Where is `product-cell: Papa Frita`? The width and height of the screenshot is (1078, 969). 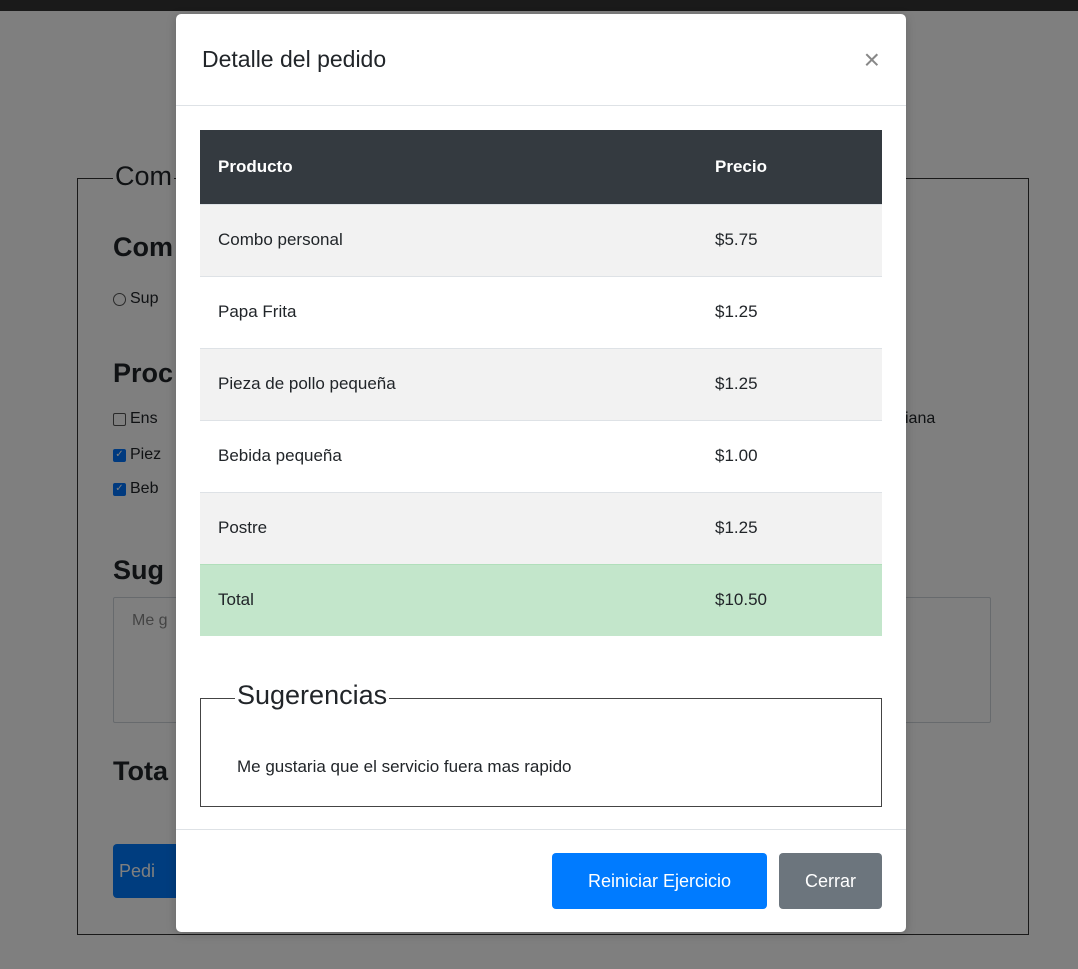
product-cell: Papa Frita is located at coordinates (448, 311).